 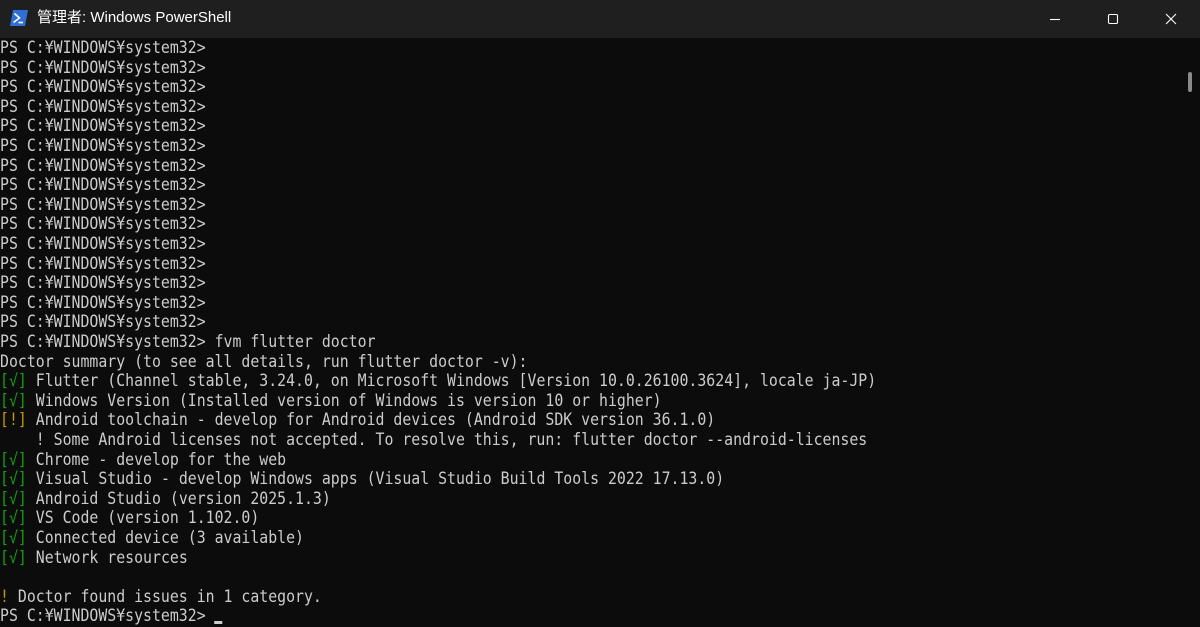 I want to click on current-prompt-line: PS C:¥WINDOWS¥system32>, so click(x=111, y=616).